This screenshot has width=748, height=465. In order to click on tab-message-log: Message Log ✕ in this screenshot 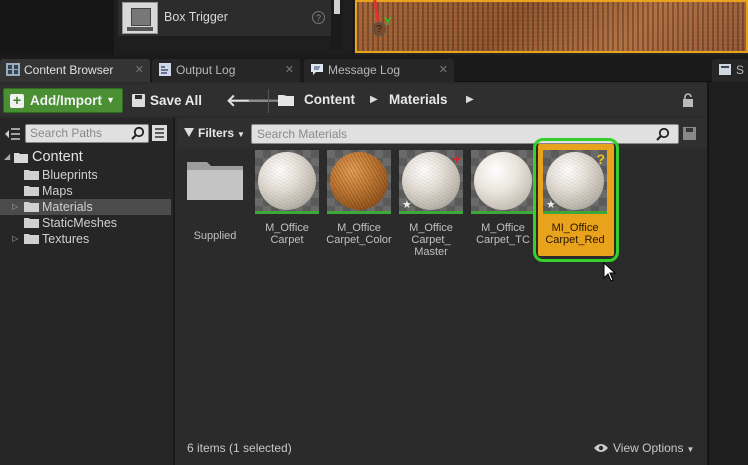, I will do `click(379, 70)`.